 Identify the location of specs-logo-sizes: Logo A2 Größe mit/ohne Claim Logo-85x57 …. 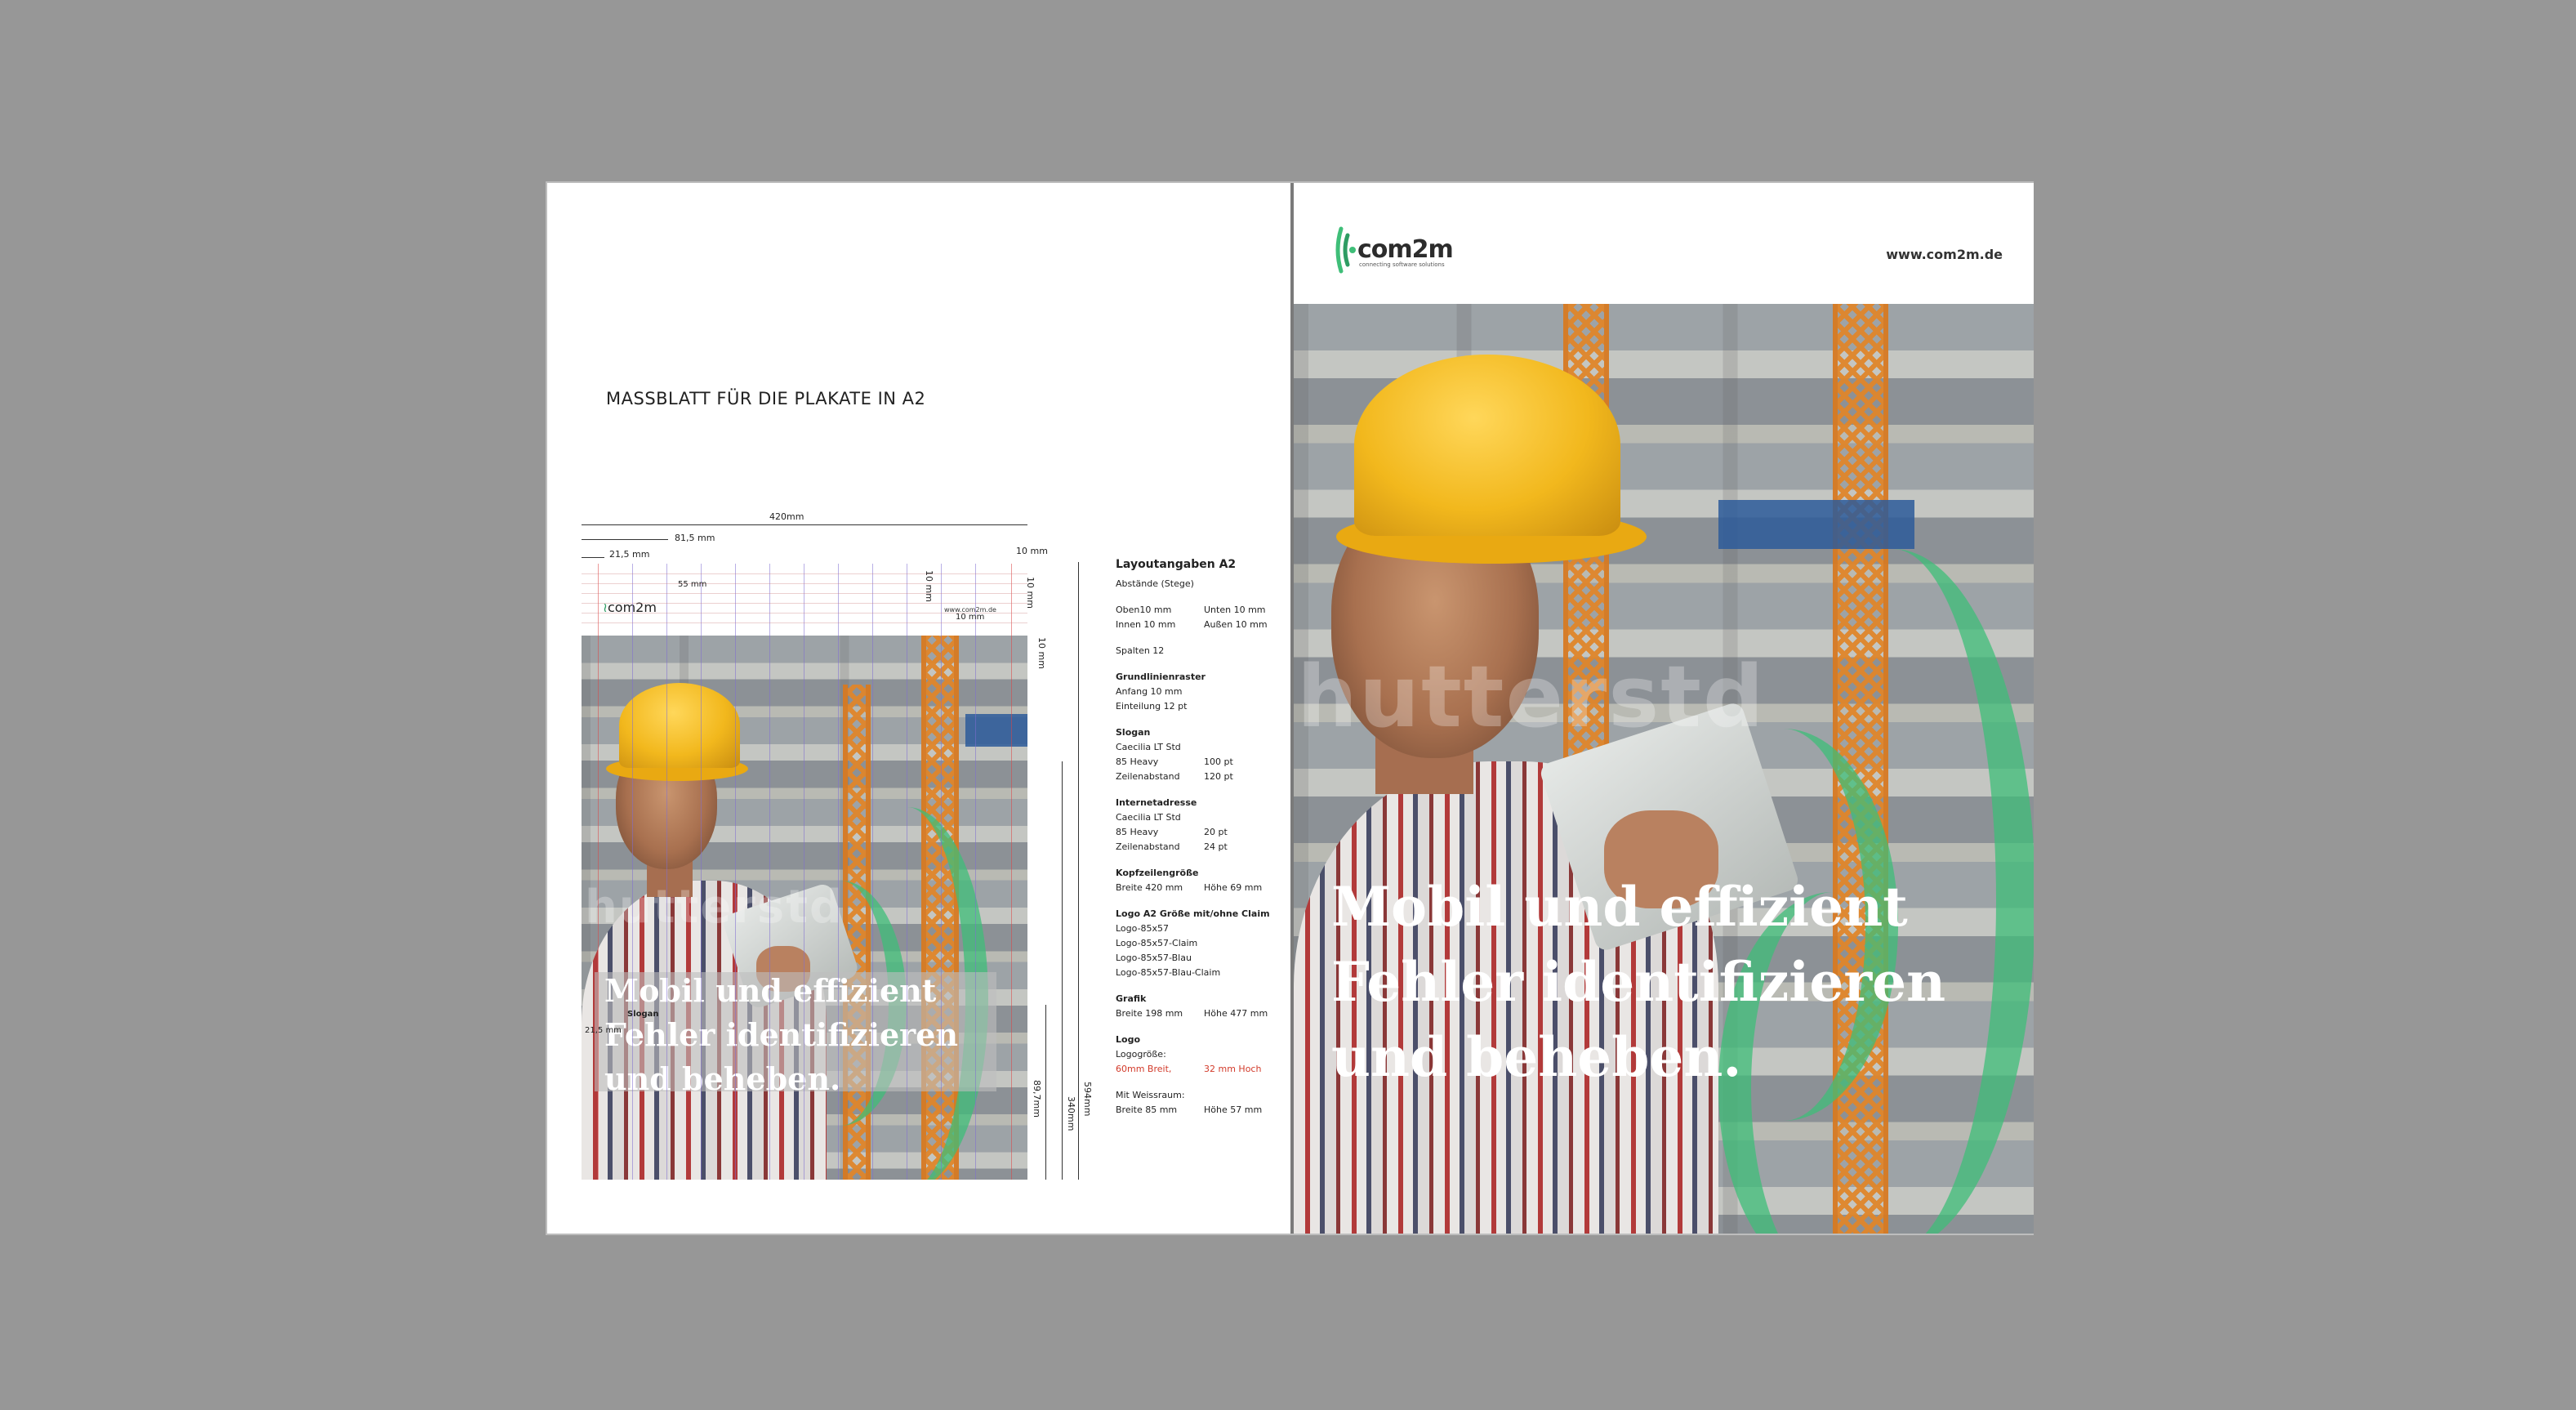
(1193, 943).